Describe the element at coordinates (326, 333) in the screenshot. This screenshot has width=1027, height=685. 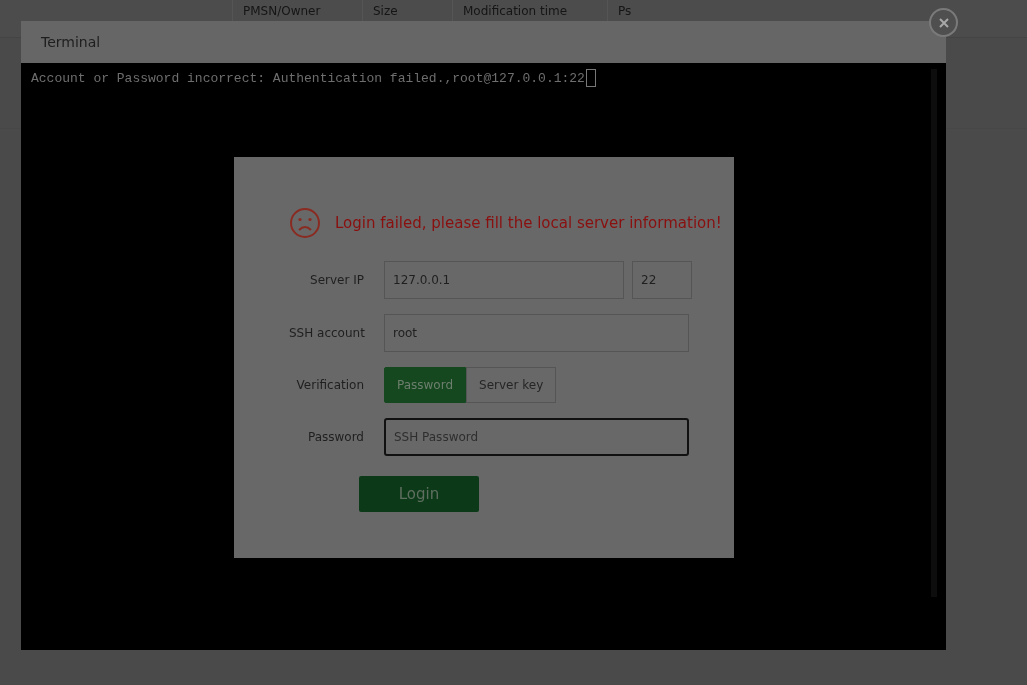
I see `field-label: SSH account` at that location.